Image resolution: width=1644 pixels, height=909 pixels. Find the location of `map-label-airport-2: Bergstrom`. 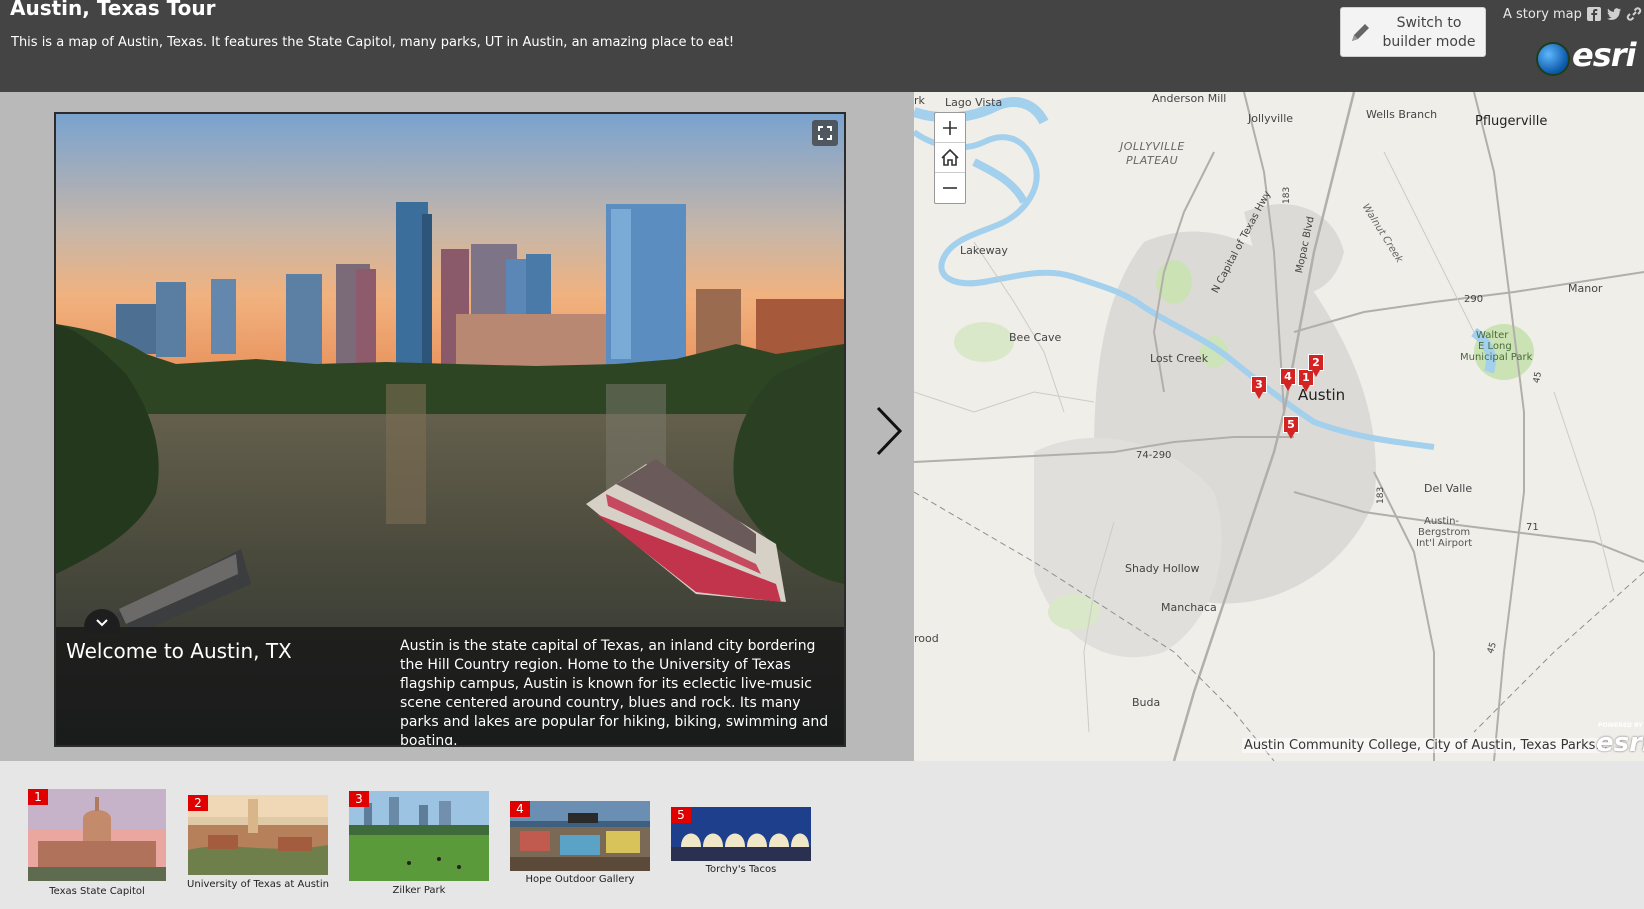

map-label-airport-2: Bergstrom is located at coordinates (1444, 532).